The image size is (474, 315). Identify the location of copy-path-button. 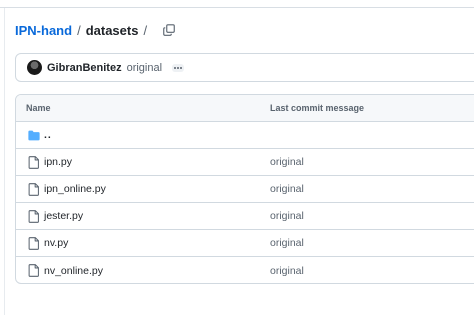
(169, 30).